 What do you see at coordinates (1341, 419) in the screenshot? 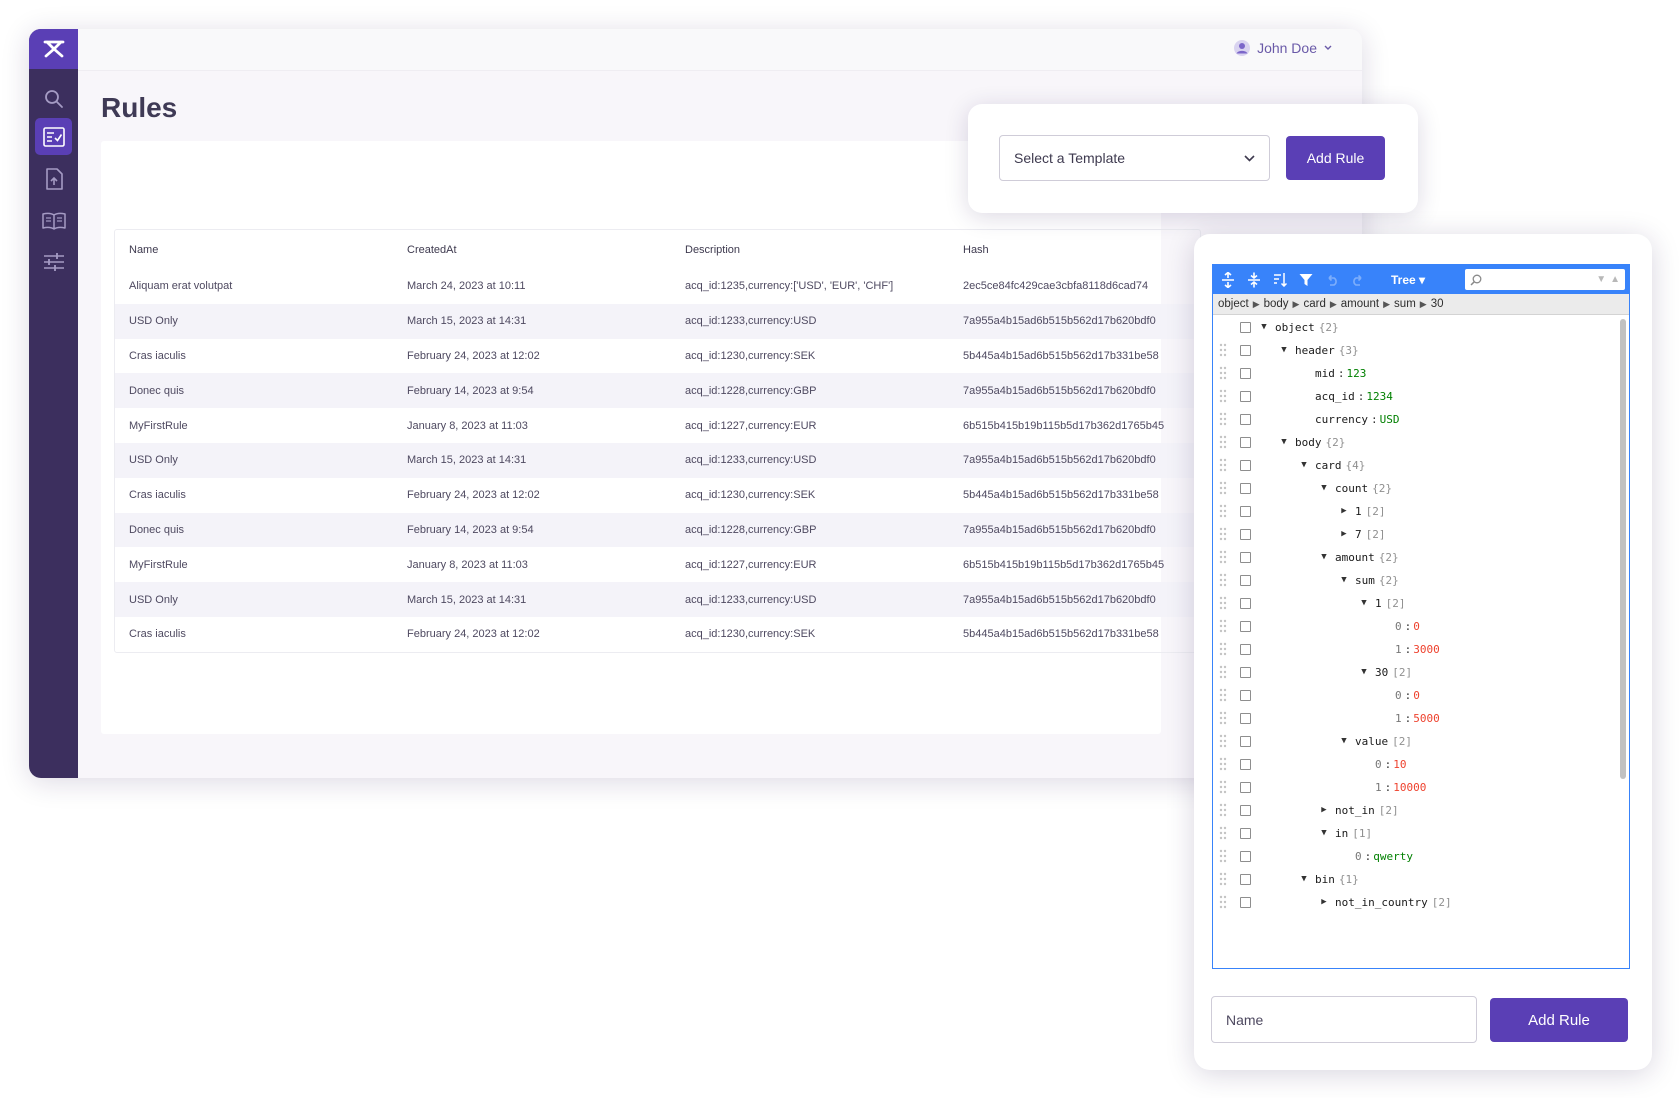
I see `tree-key: currency` at bounding box center [1341, 419].